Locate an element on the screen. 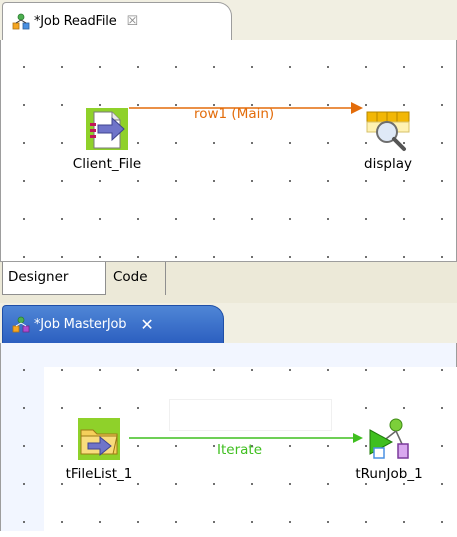  editor-tab-strip: *Job ReadFile ☒ is located at coordinates (228, 20).